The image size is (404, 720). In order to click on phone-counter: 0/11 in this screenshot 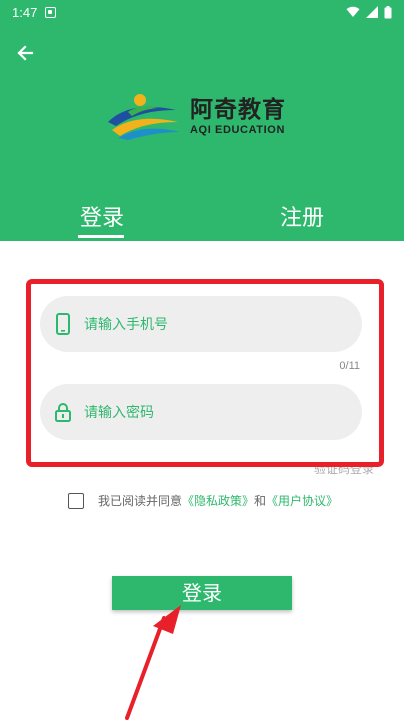, I will do `click(349, 366)`.